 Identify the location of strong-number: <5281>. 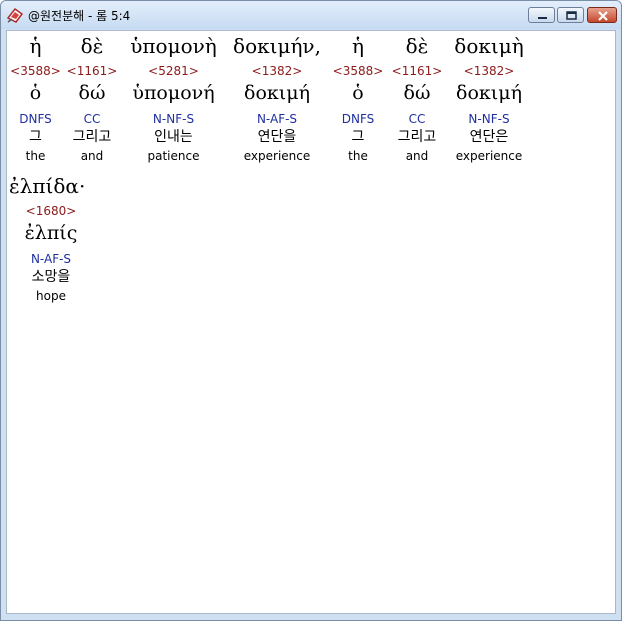
(173, 71).